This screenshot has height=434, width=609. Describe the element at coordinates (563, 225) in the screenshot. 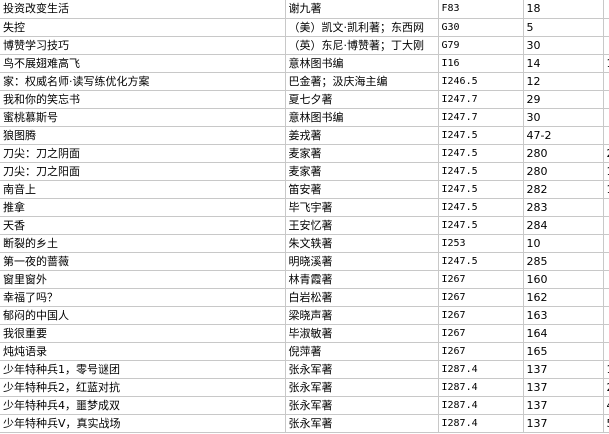

I see `cell-number: 284` at that location.